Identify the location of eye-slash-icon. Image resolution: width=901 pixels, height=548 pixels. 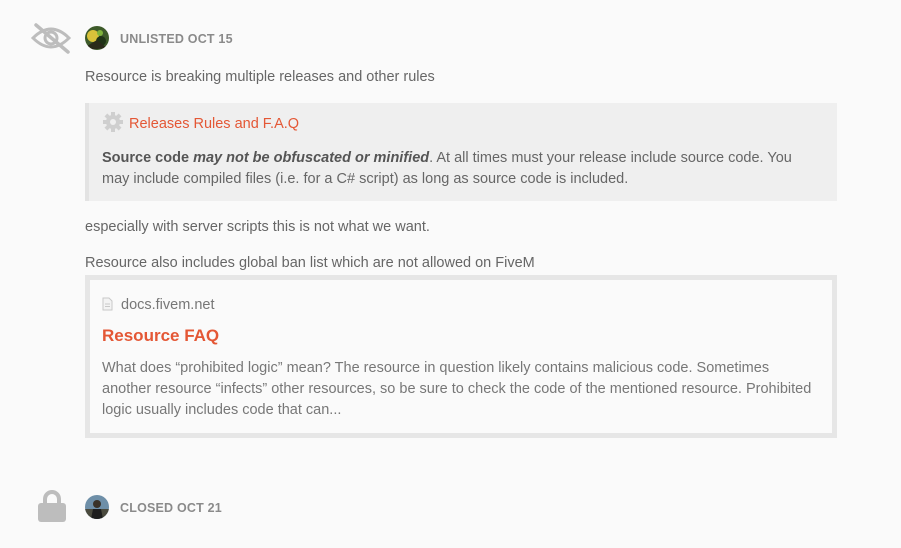
(51, 40).